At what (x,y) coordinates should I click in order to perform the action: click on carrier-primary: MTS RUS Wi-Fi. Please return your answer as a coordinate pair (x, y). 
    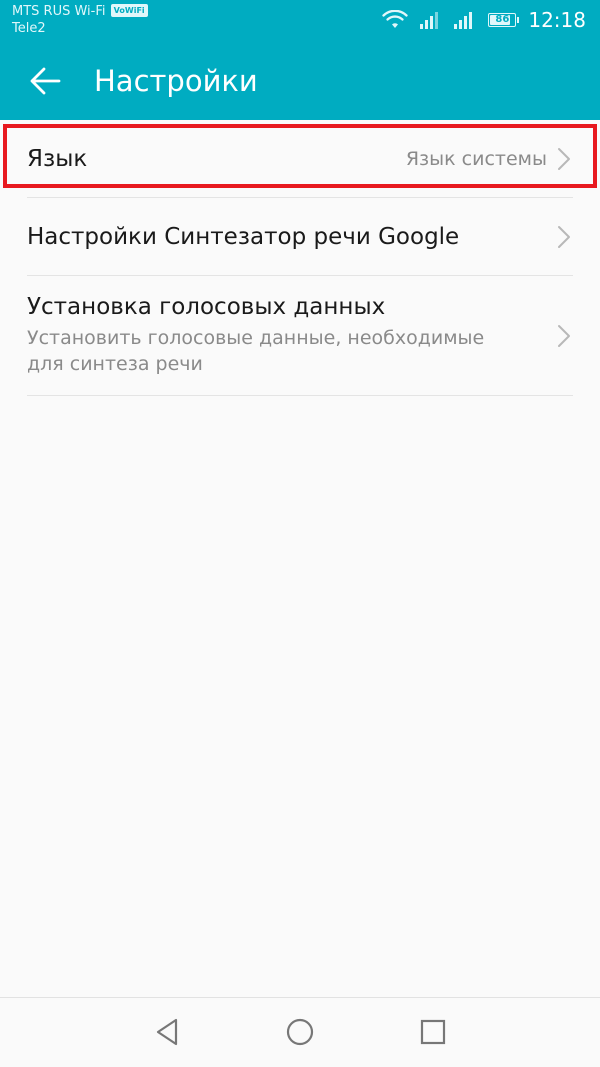
    Looking at the image, I should click on (59, 11).